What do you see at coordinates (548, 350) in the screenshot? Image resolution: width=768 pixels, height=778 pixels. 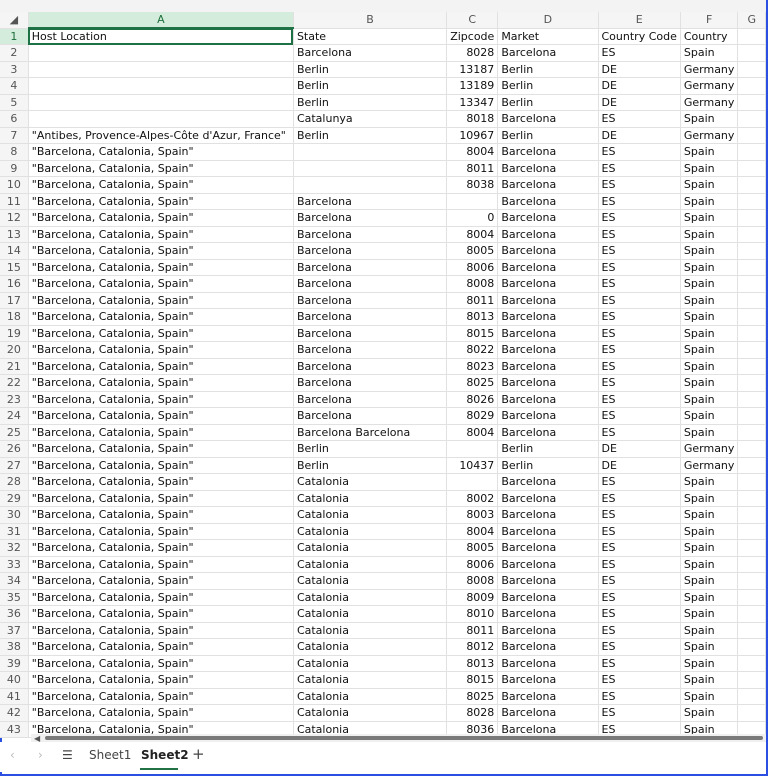 I see `cell-D20: Barcelona` at bounding box center [548, 350].